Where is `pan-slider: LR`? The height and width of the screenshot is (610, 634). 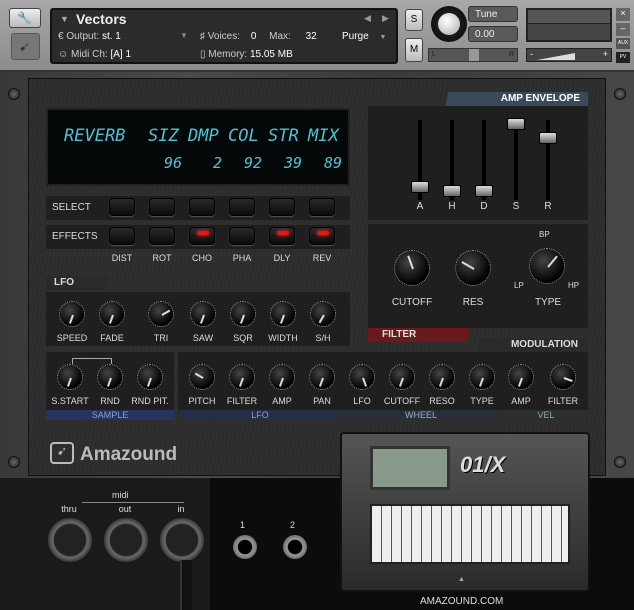 pan-slider: LR is located at coordinates (473, 55).